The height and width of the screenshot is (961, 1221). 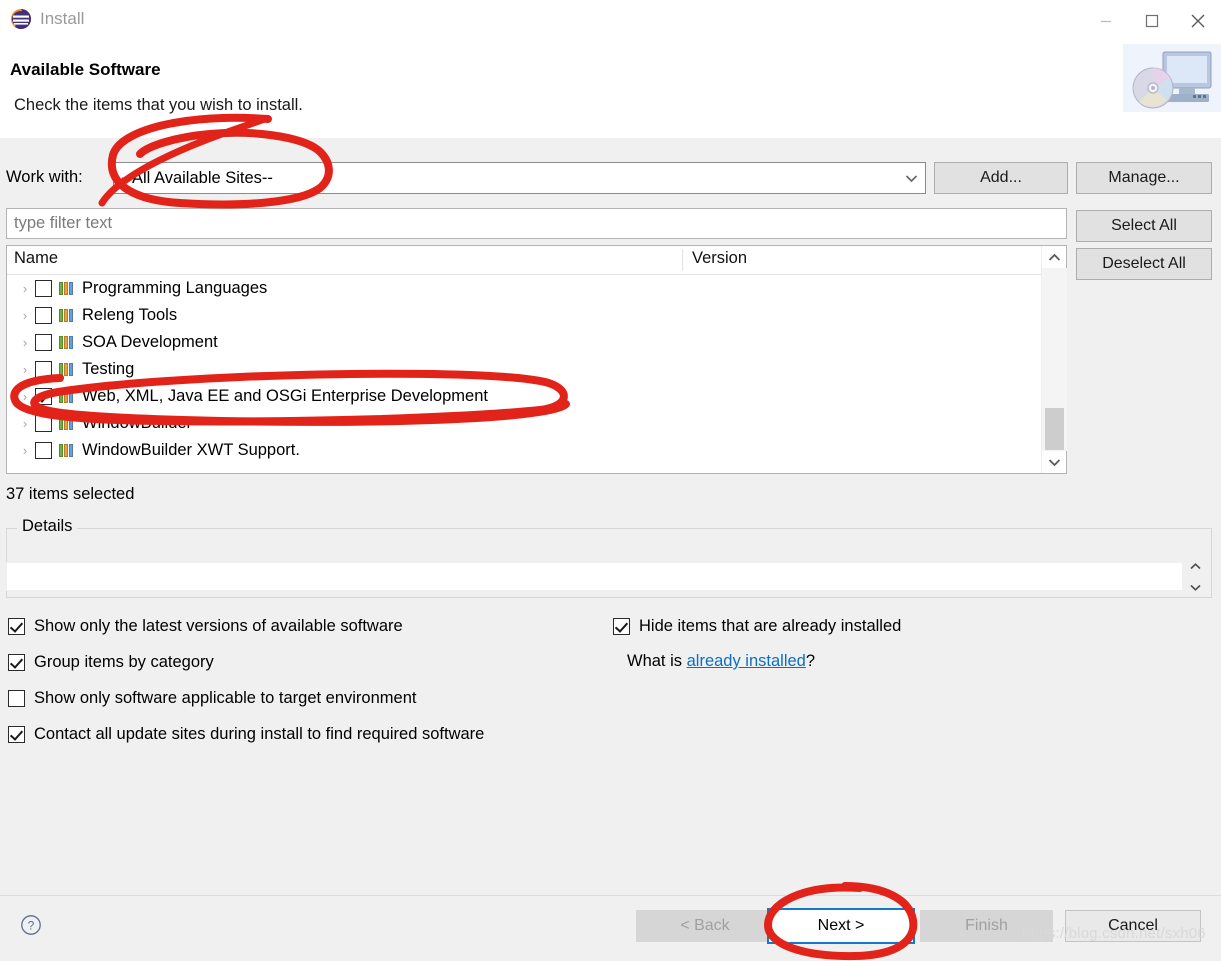 I want to click on details-text, so click(x=594, y=576).